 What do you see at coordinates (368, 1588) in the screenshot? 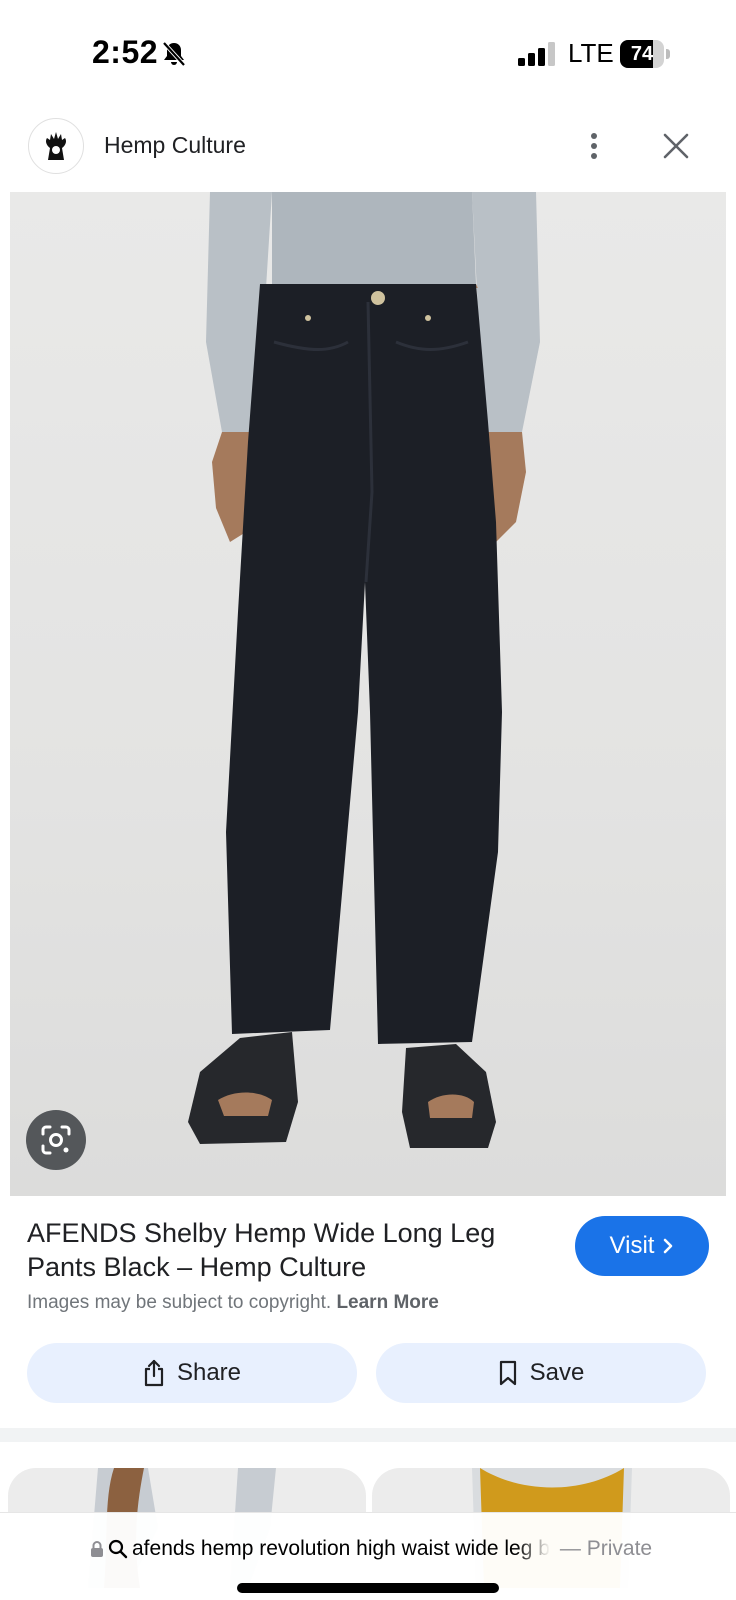
I see `home-indicator` at bounding box center [368, 1588].